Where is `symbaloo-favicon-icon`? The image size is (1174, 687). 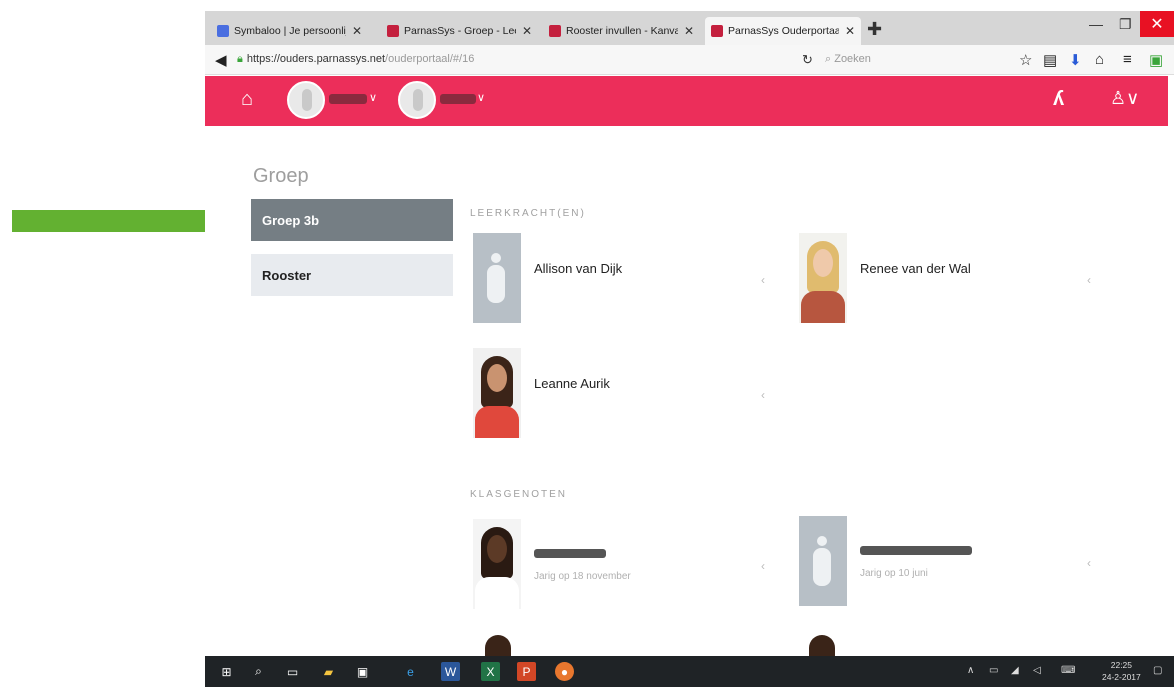
symbaloo-favicon-icon is located at coordinates (223, 31).